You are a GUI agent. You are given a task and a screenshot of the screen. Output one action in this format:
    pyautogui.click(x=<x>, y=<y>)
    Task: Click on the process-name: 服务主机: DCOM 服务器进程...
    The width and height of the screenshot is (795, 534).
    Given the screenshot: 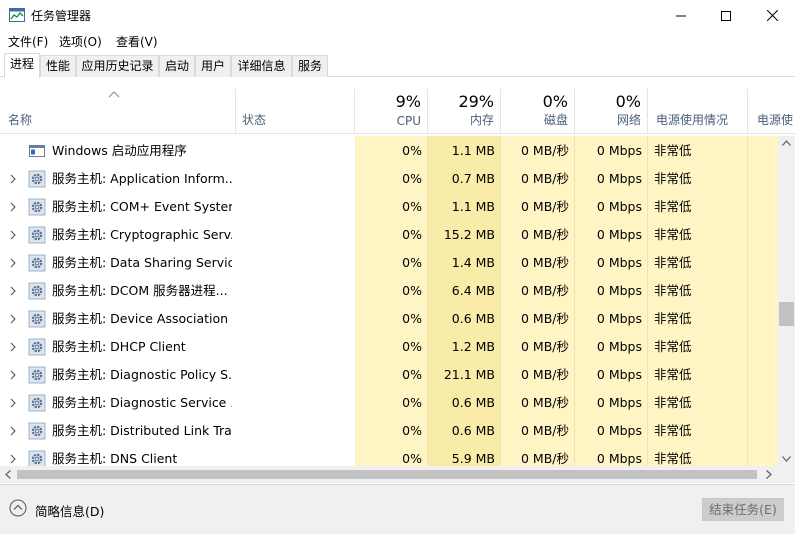 What is the action you would take?
    pyautogui.click(x=140, y=290)
    